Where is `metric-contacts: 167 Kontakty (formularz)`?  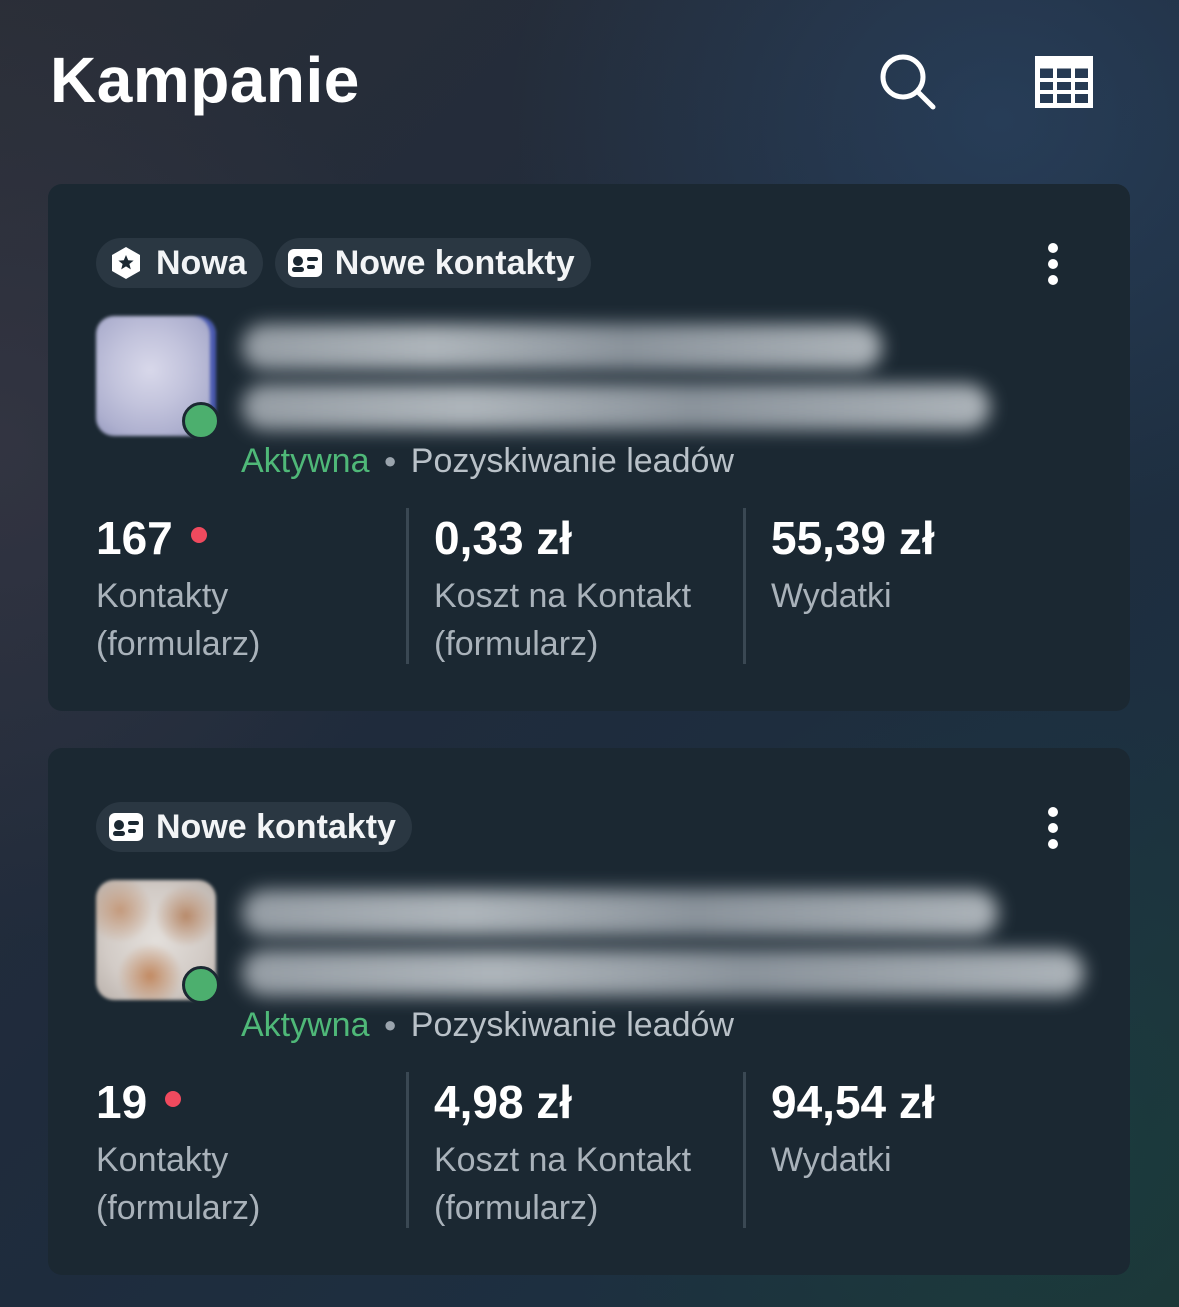
metric-contacts: 167 Kontakty (formularz) is located at coordinates (256, 588).